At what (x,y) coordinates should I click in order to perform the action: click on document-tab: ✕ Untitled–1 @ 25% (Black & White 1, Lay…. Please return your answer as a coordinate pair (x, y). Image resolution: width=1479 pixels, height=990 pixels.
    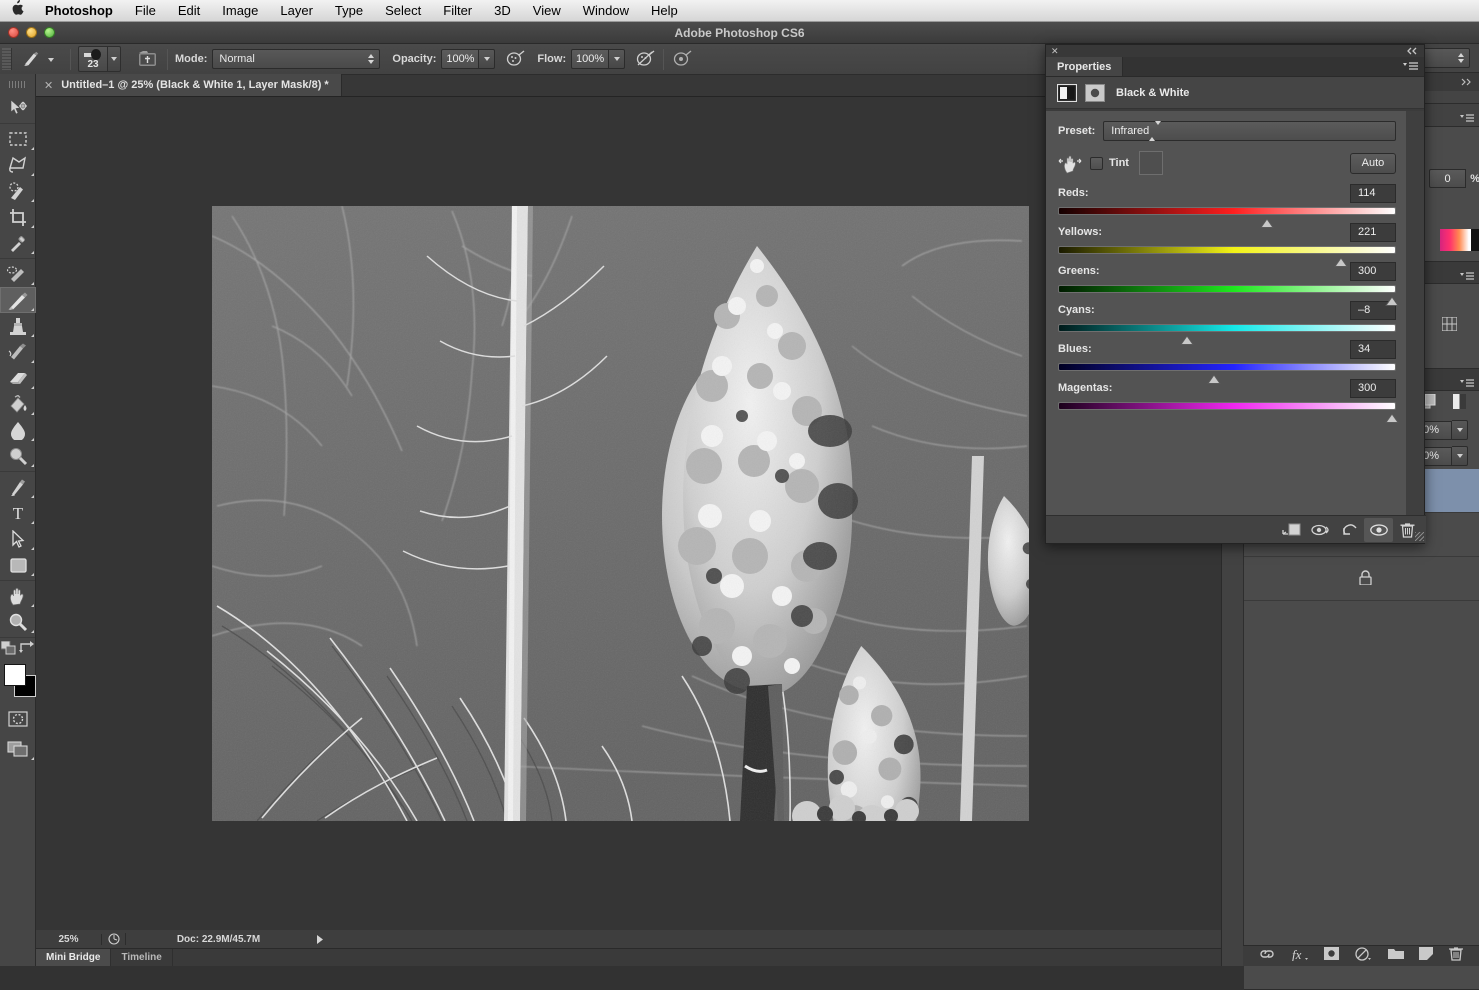
    Looking at the image, I should click on (189, 85).